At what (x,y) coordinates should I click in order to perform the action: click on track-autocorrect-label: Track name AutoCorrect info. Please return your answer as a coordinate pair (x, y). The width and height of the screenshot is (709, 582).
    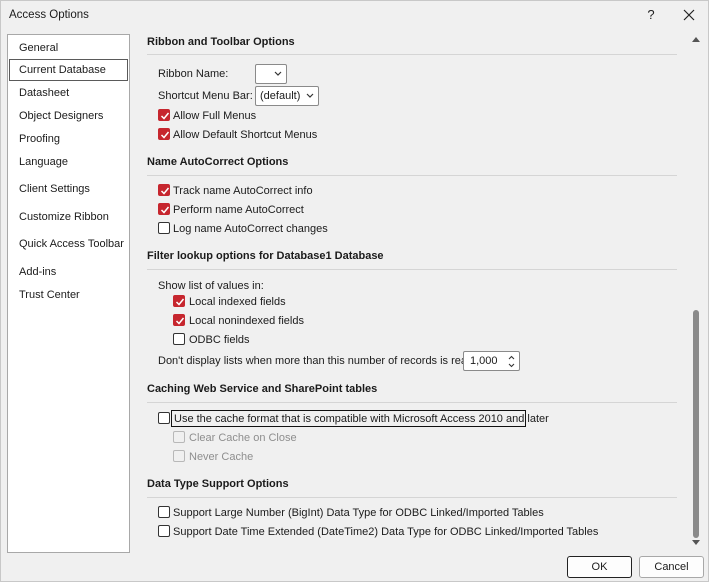
    Looking at the image, I should click on (243, 191).